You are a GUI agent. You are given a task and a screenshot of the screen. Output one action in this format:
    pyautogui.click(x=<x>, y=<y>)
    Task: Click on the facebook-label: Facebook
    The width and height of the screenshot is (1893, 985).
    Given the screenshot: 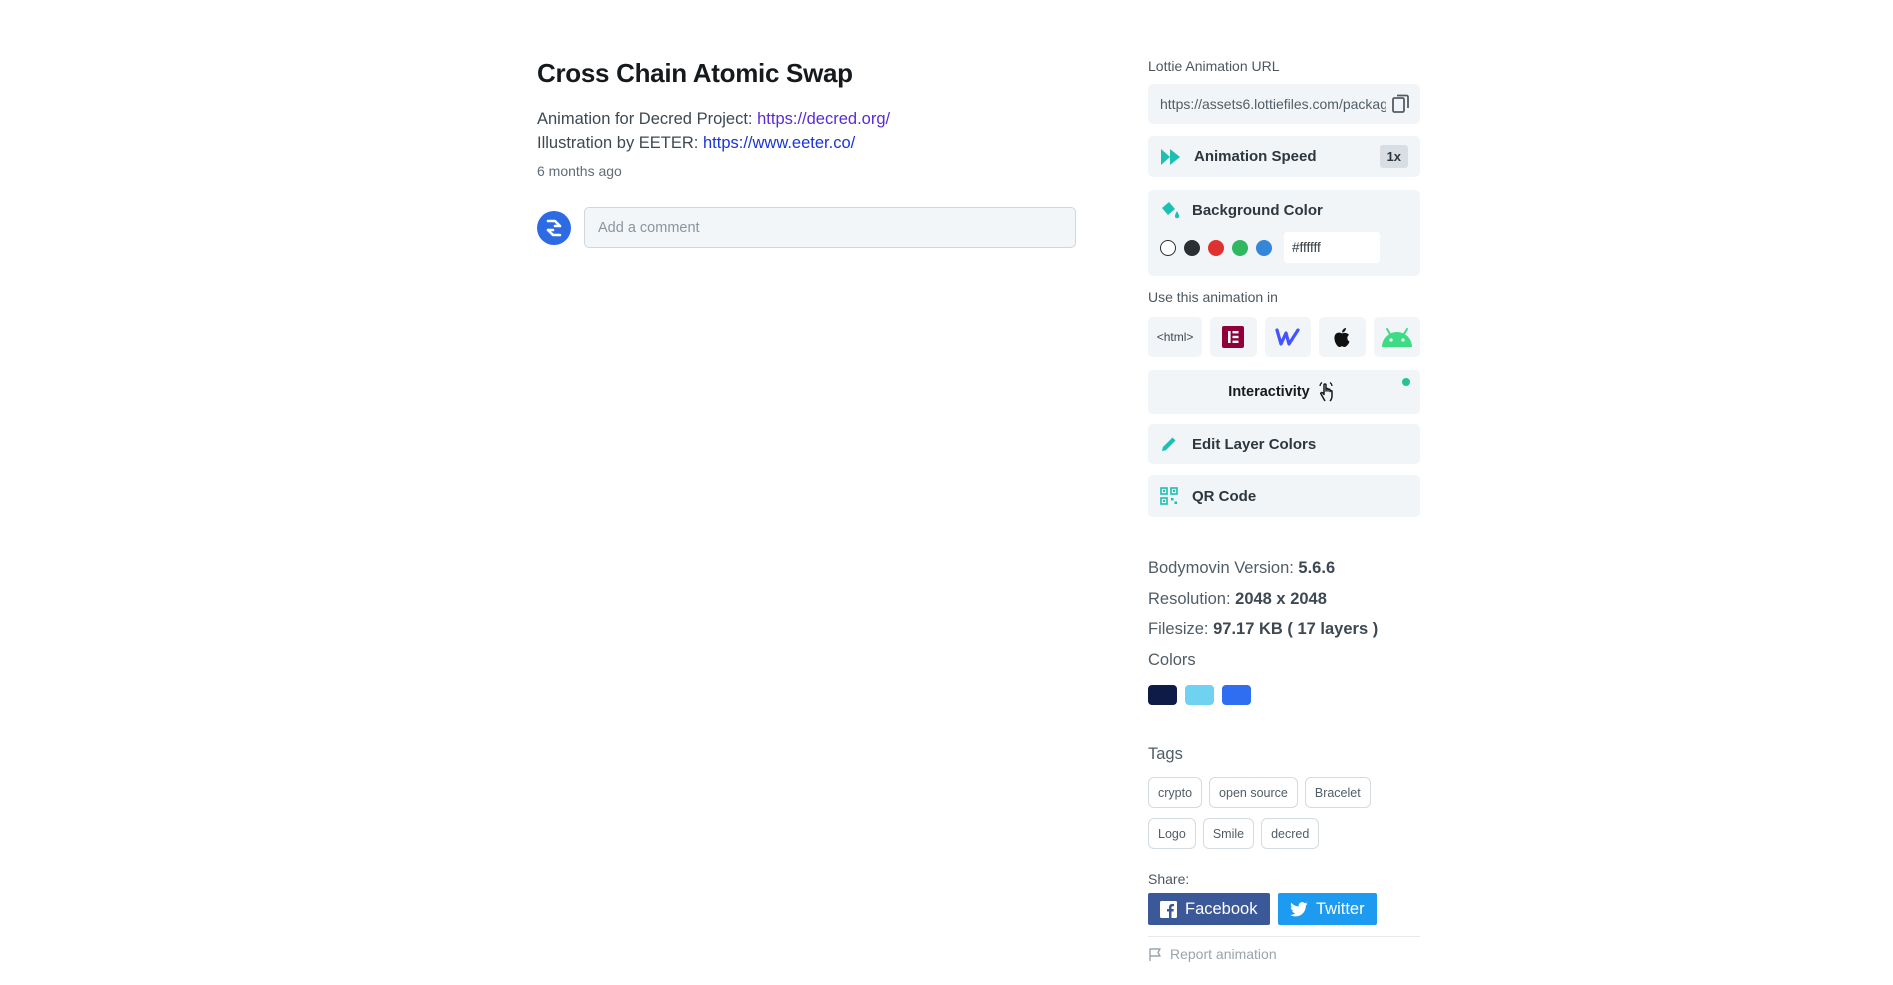 What is the action you would take?
    pyautogui.click(x=1221, y=908)
    